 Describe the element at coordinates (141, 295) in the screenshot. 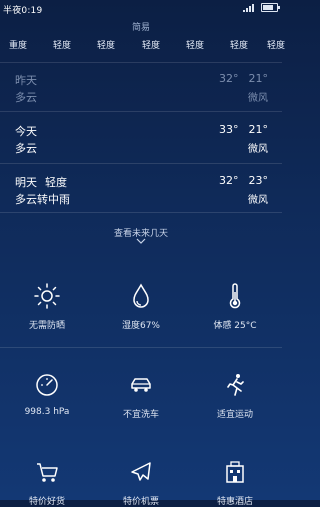

I see `humidity-drop-icon` at that location.